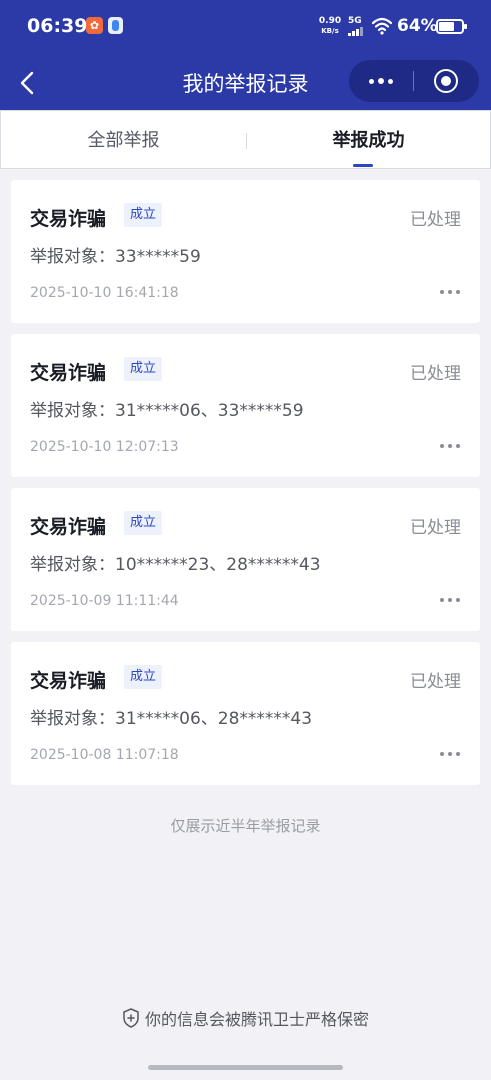  Describe the element at coordinates (363, 165) in the screenshot. I see `tab-active-indicator` at that location.